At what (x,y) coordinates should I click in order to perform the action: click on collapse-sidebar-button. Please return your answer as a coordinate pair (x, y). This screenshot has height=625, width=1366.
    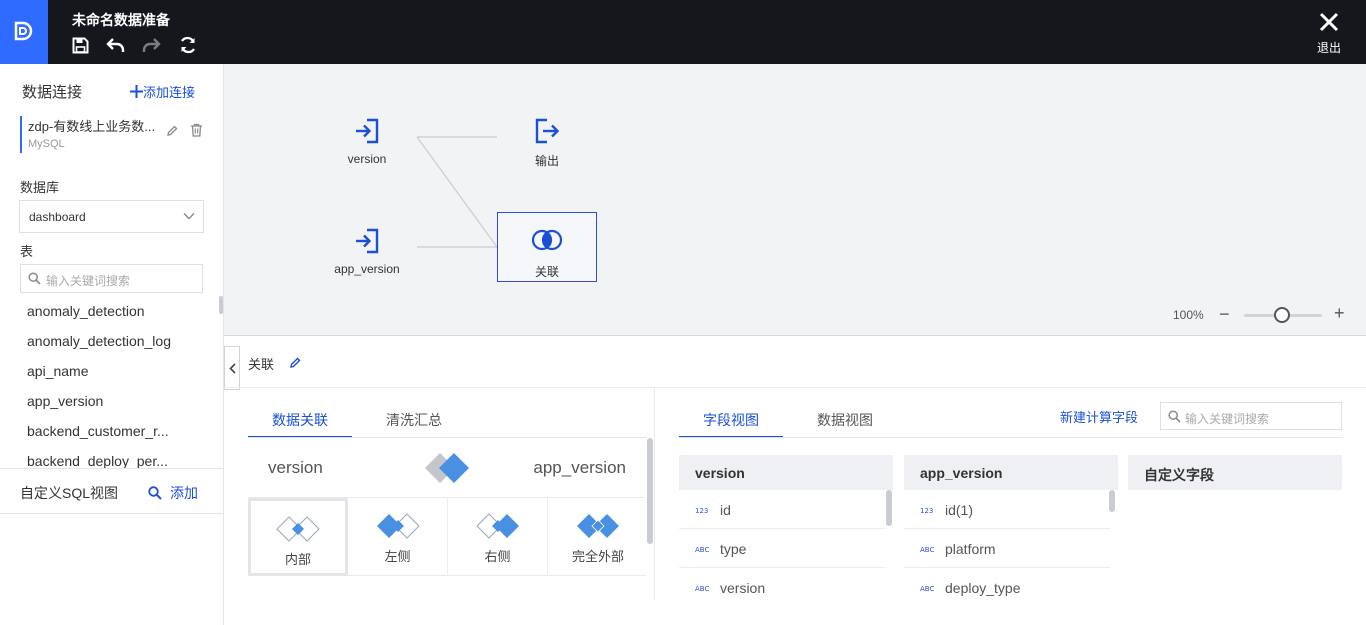
    Looking at the image, I should click on (232, 368).